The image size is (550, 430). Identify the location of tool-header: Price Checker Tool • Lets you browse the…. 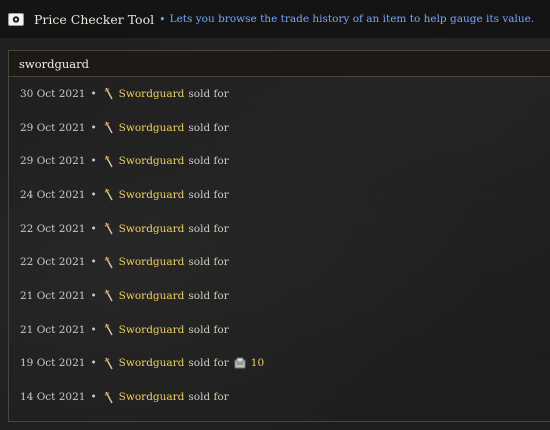
(275, 19).